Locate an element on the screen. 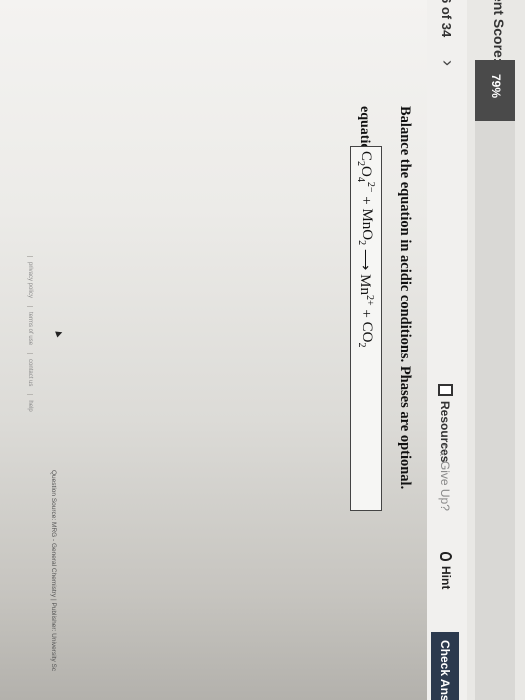  equation-input: C2O42− + MnO2 ⟶ Mn2+ + CO2 is located at coordinates (366, 328).